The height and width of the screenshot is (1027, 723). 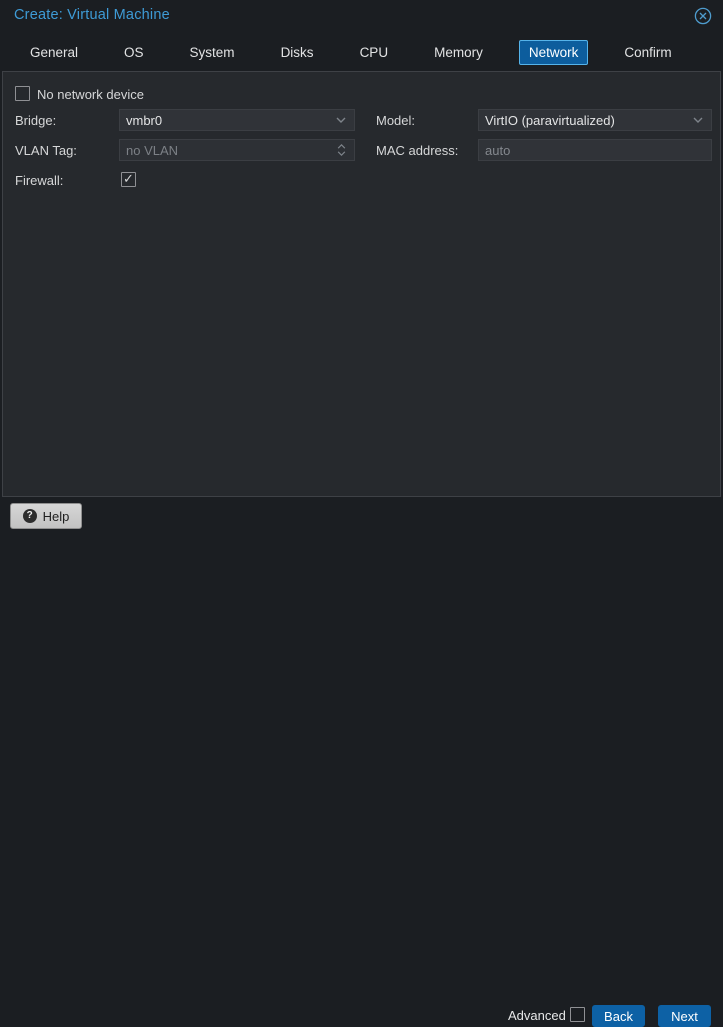 I want to click on advanced-checkbox: ✓, so click(x=577, y=1014).